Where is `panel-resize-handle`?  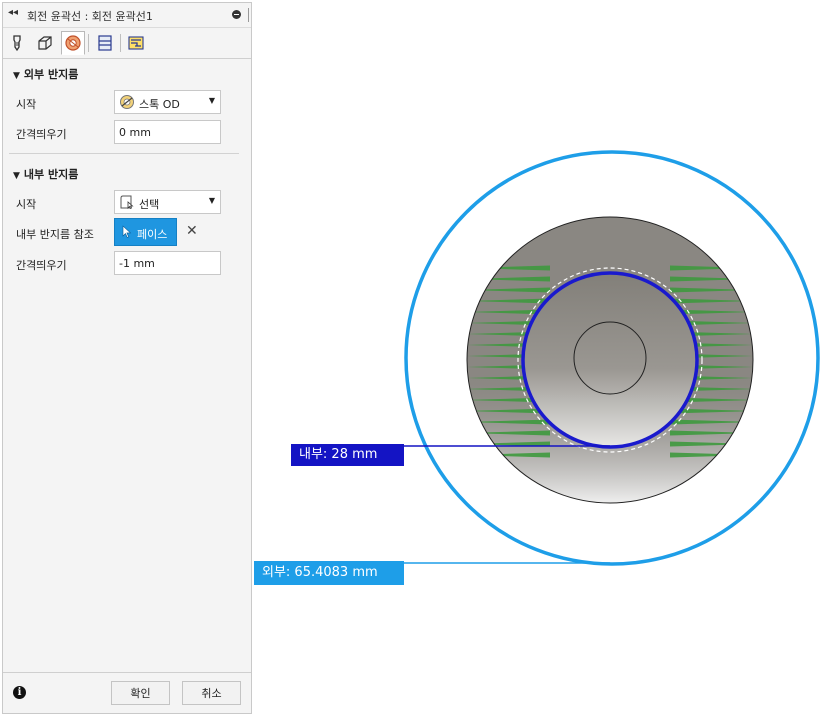 panel-resize-handle is located at coordinates (248, 15).